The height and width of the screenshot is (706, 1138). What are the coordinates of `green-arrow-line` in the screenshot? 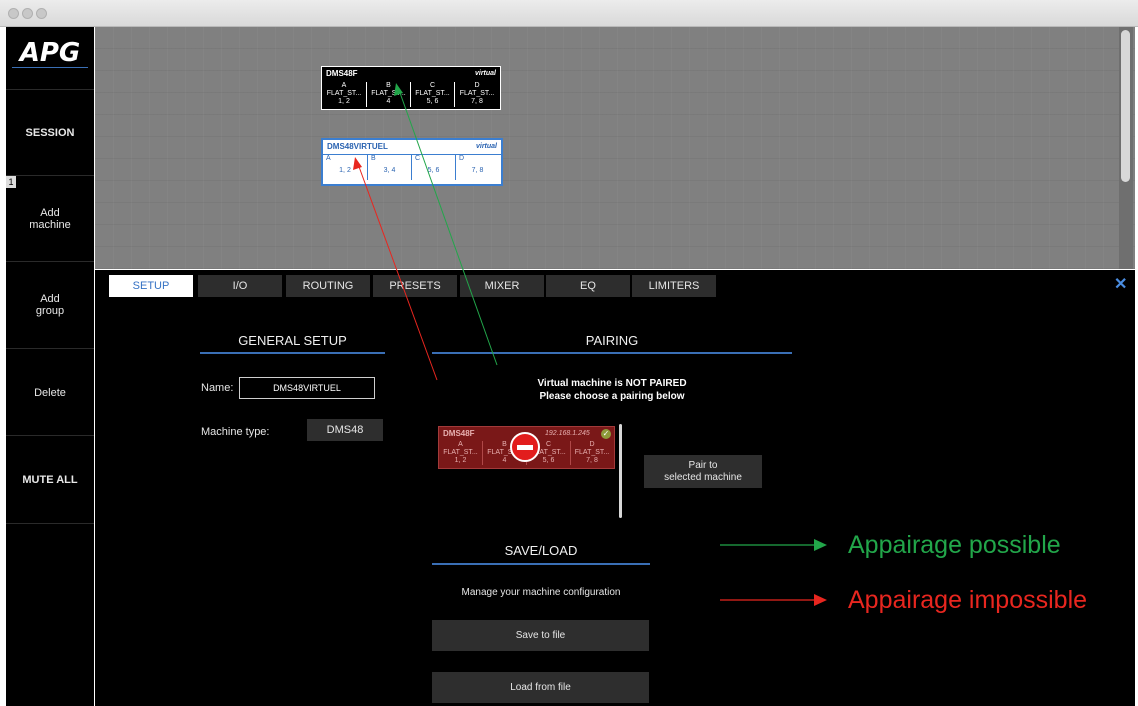 It's located at (448, 227).